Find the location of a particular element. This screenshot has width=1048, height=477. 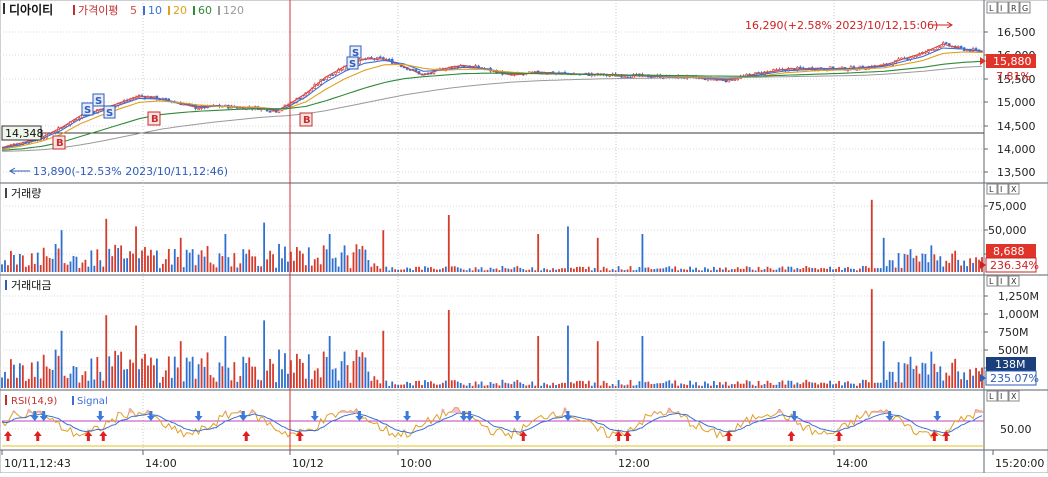

toolbar-button-l: L is located at coordinates (992, 7).